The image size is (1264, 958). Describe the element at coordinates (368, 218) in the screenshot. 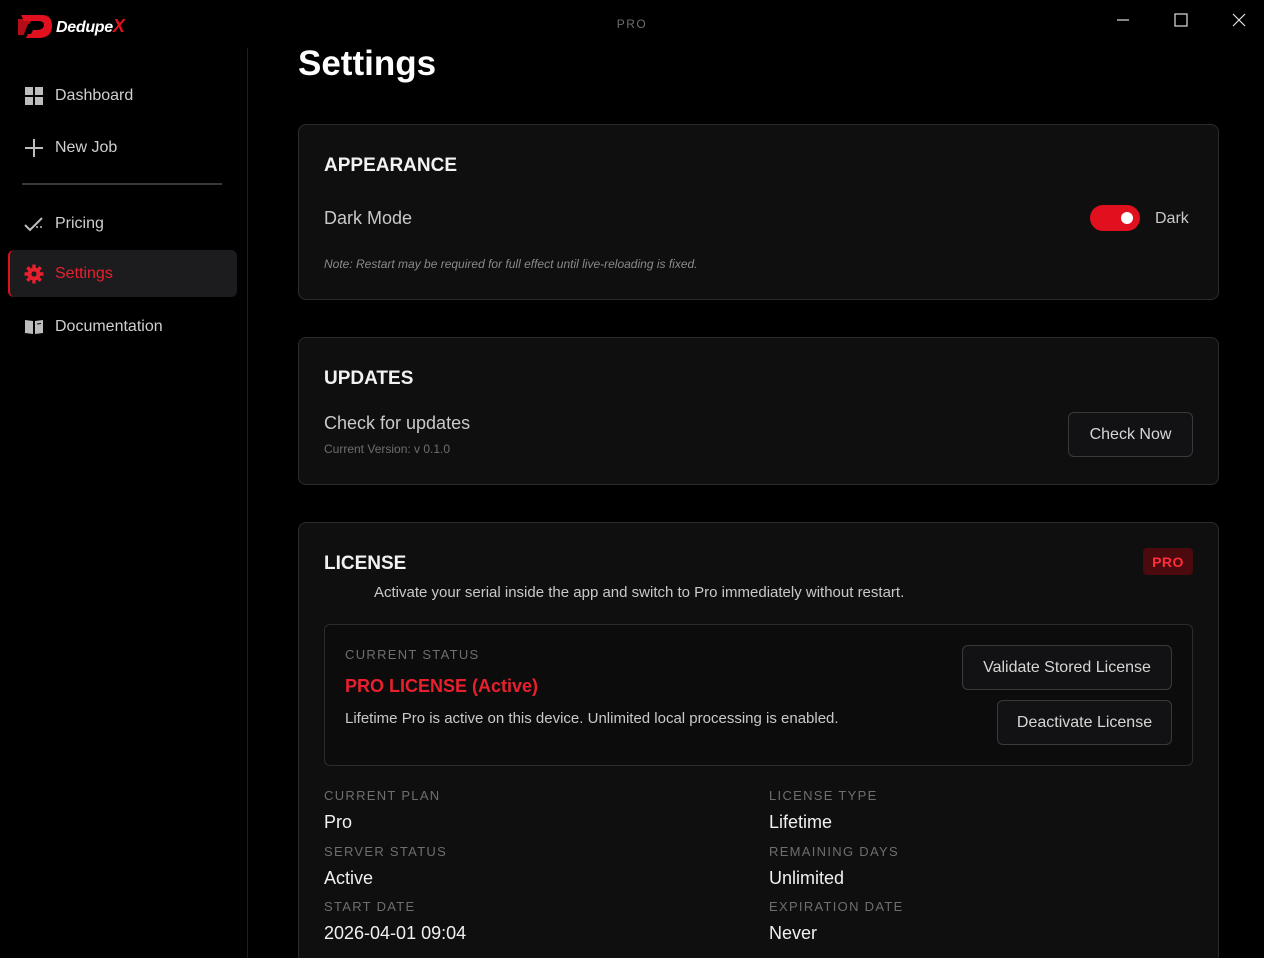

I see `dark-mode-label: Dark Mode` at that location.